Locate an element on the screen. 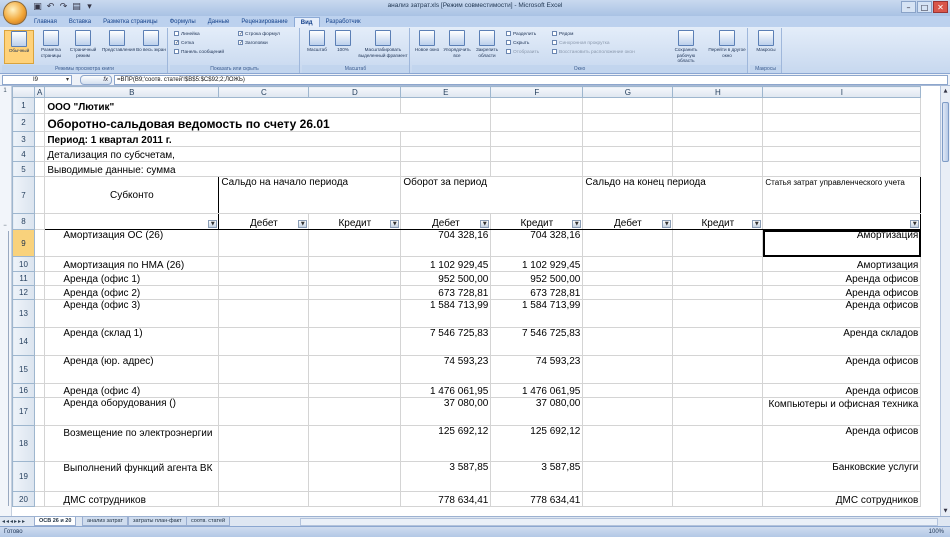  zoom-selection-button: Масштабировать выделенный фрагмент is located at coordinates (383, 44).